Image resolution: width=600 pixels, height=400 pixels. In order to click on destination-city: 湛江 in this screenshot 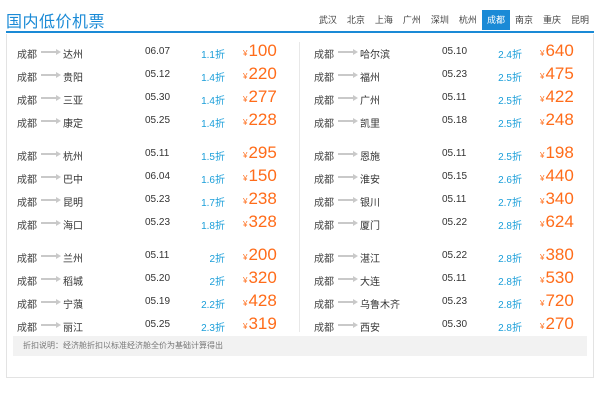, I will do `click(370, 257)`.